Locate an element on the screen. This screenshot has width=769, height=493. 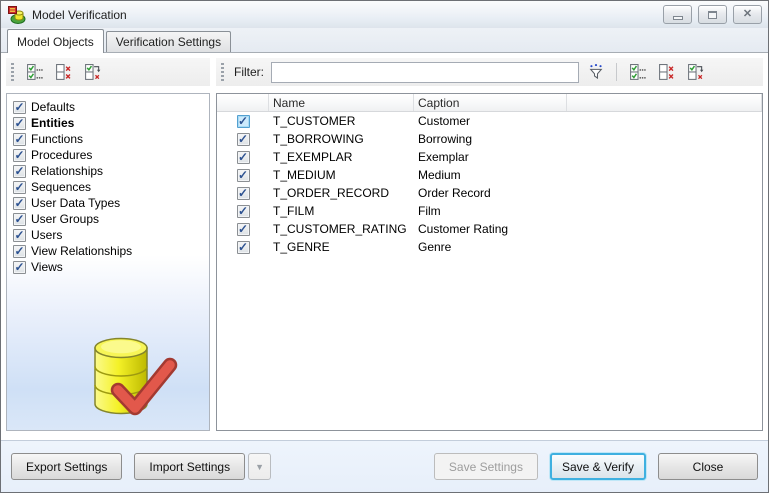
minimize-icon is located at coordinates (677, 17).